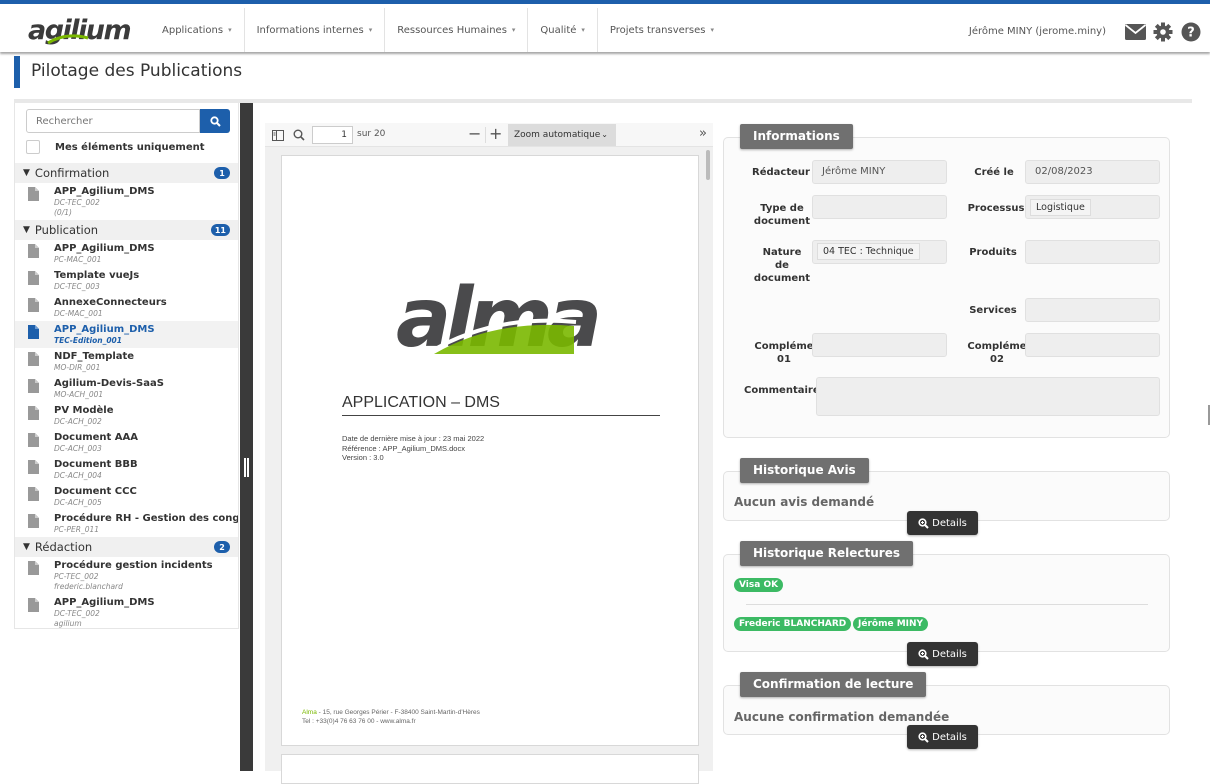 The width and height of the screenshot is (1210, 784). I want to click on title-accent-bar, so click(17, 72).